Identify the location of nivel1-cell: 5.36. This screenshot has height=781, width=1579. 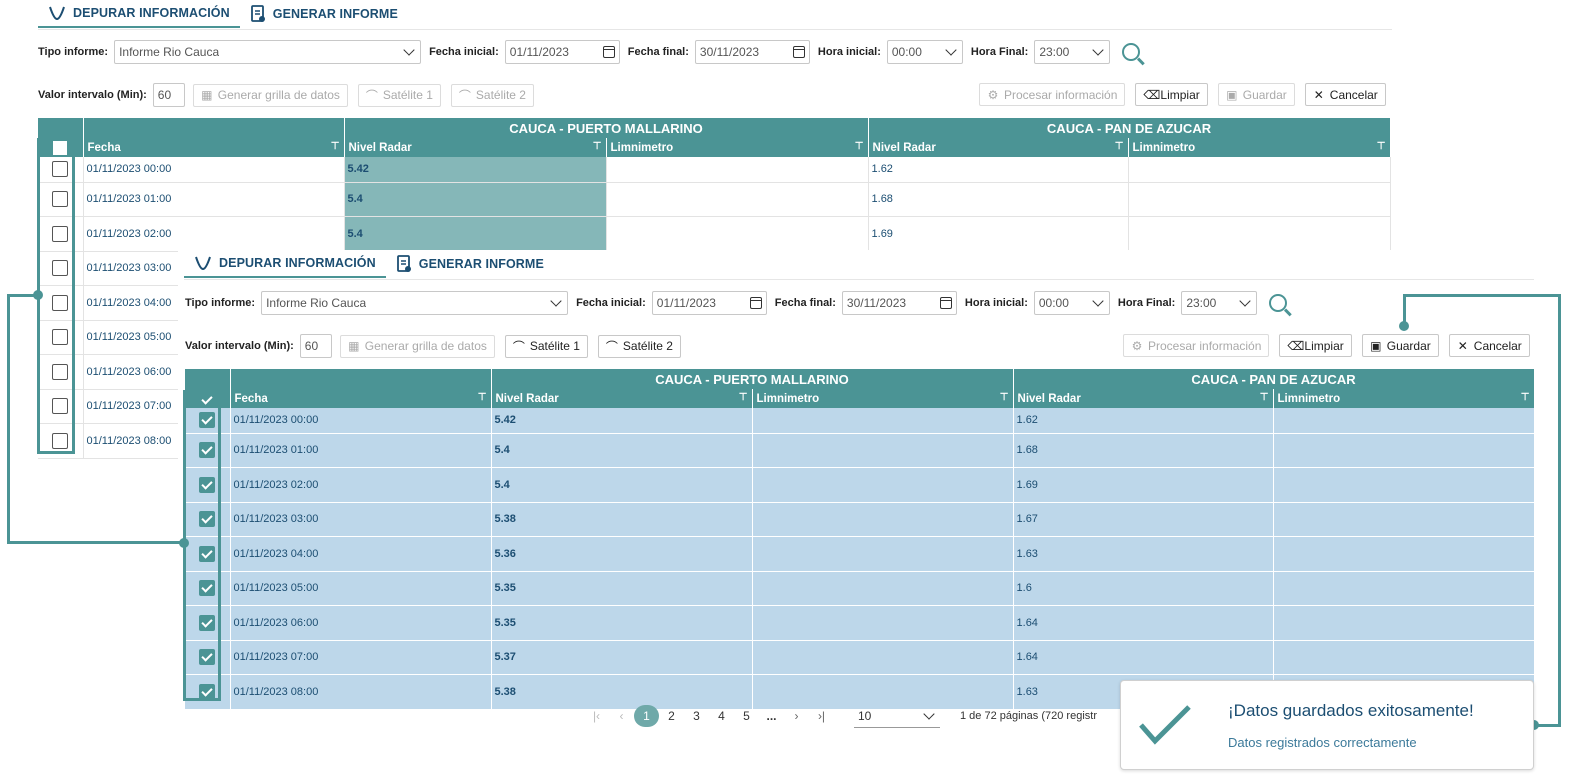
(622, 554).